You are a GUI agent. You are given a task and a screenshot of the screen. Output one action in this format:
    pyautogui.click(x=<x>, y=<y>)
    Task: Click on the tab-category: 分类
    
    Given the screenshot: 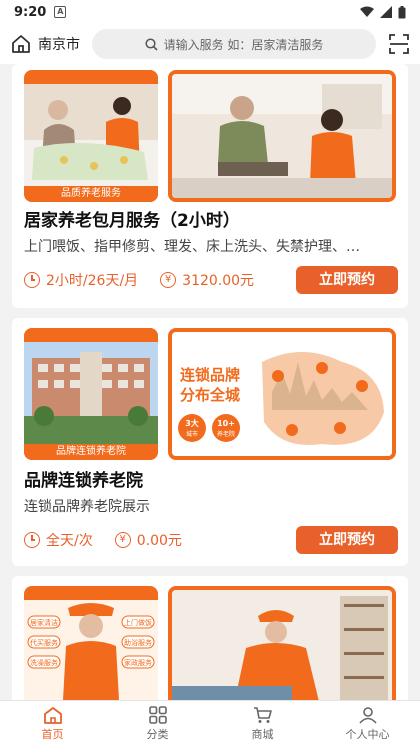 What is the action you would take?
    pyautogui.click(x=157, y=723)
    